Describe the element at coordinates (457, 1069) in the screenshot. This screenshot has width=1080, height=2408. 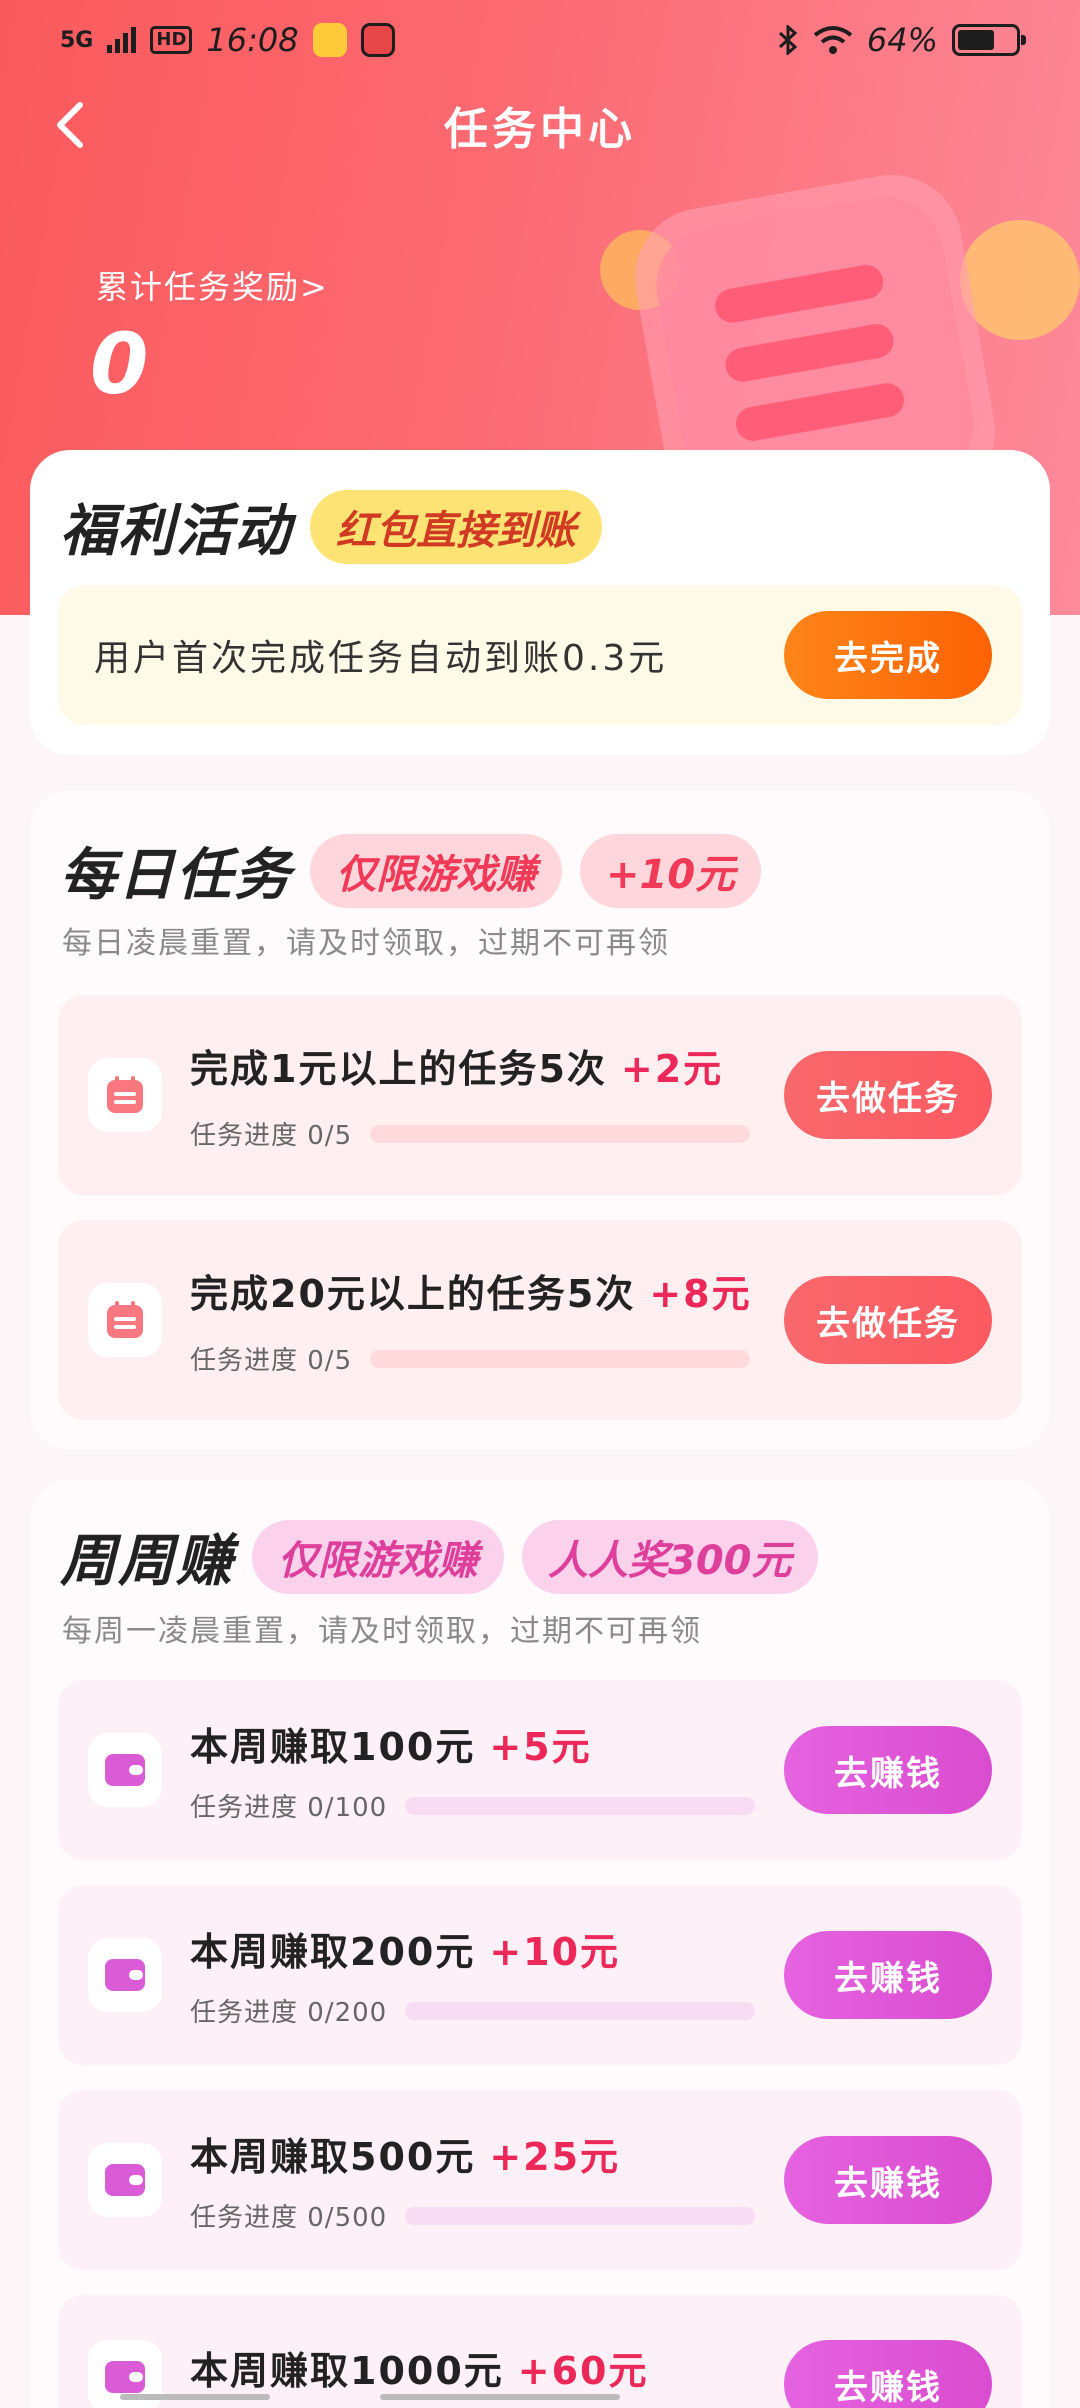
I see `task-title: 完成1元以上的任务5次 +2元` at that location.